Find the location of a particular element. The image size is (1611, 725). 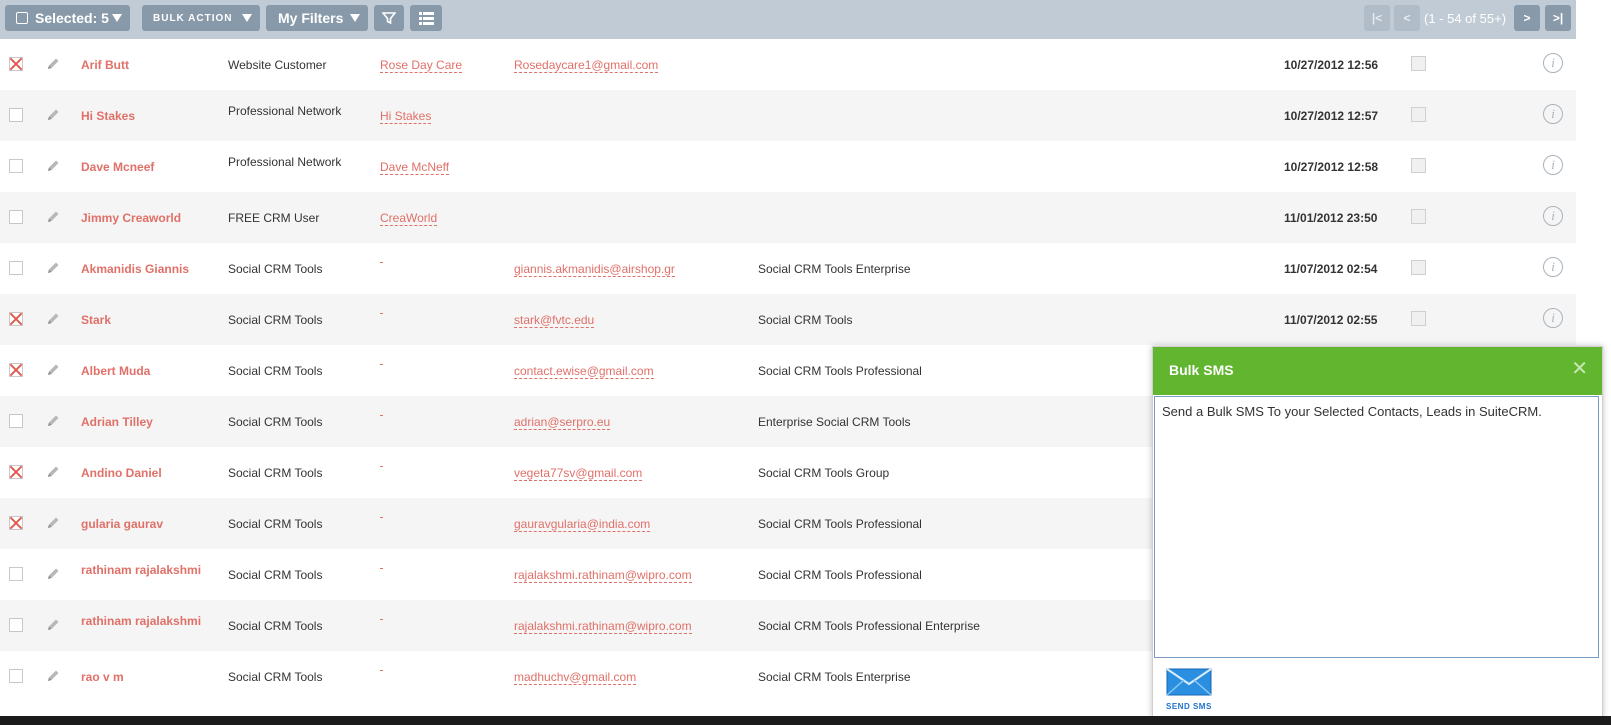

lead-name-link: Andino Daniel is located at coordinates (121, 473).